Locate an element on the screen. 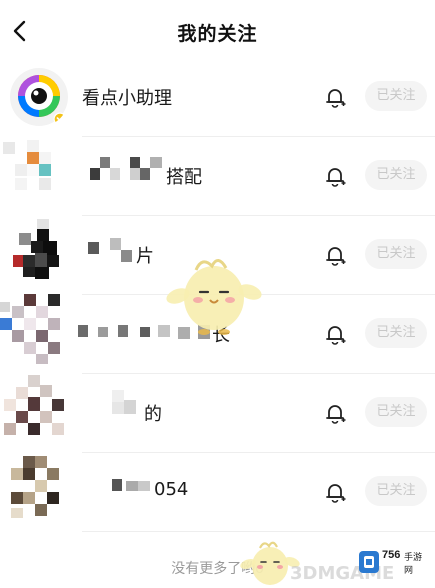  follow-name: 的 is located at coordinates (153, 413).